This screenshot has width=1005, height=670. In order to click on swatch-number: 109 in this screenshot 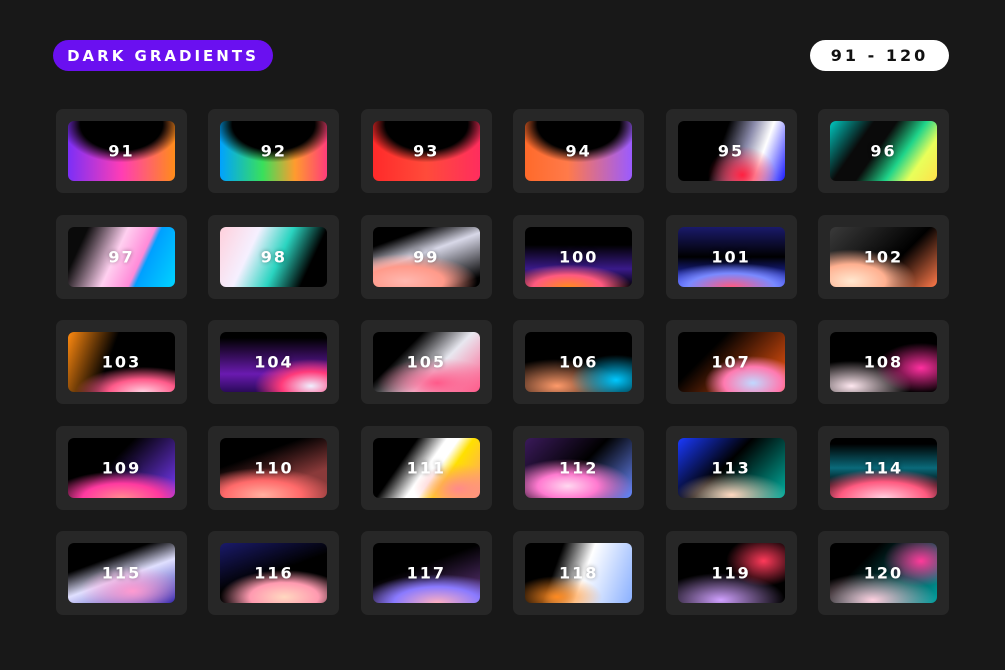, I will do `click(121, 467)`.